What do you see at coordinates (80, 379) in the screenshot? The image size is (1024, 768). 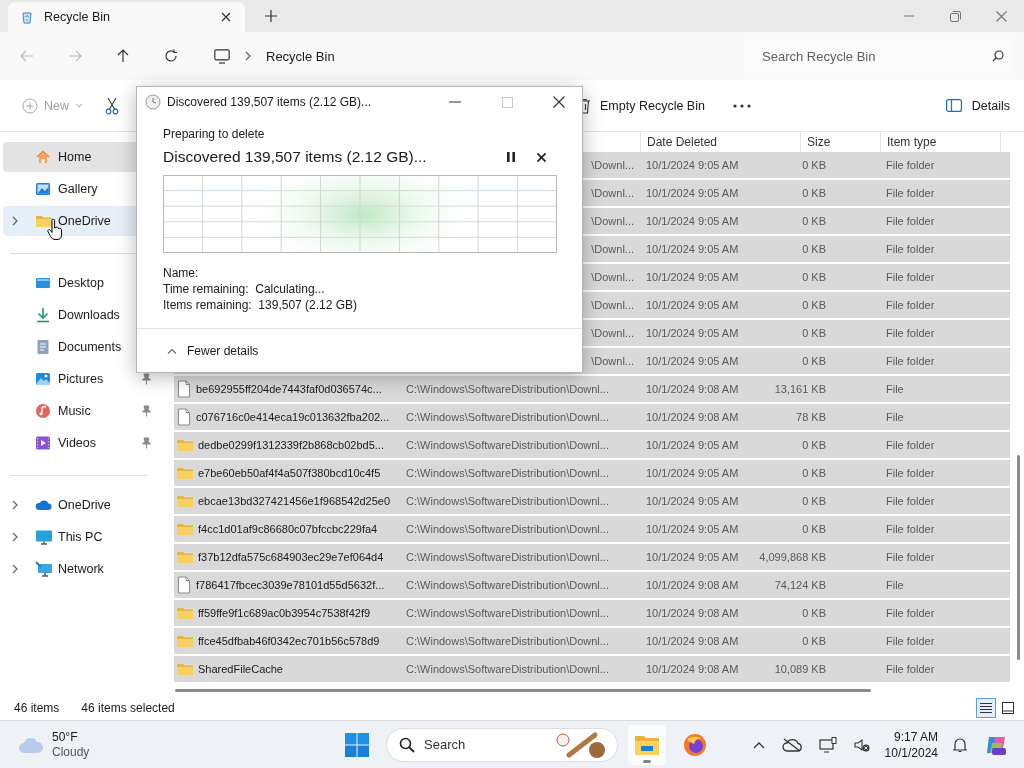 I see `nav-item: Pictures` at bounding box center [80, 379].